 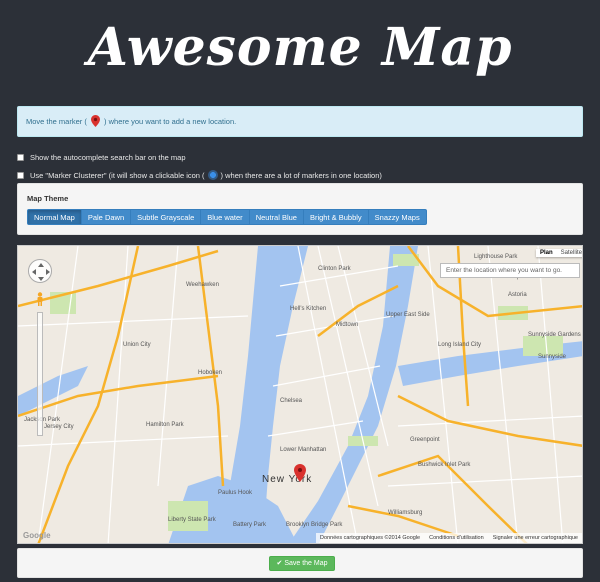 I want to click on svg-text: Long Island City, so click(x=459, y=345).